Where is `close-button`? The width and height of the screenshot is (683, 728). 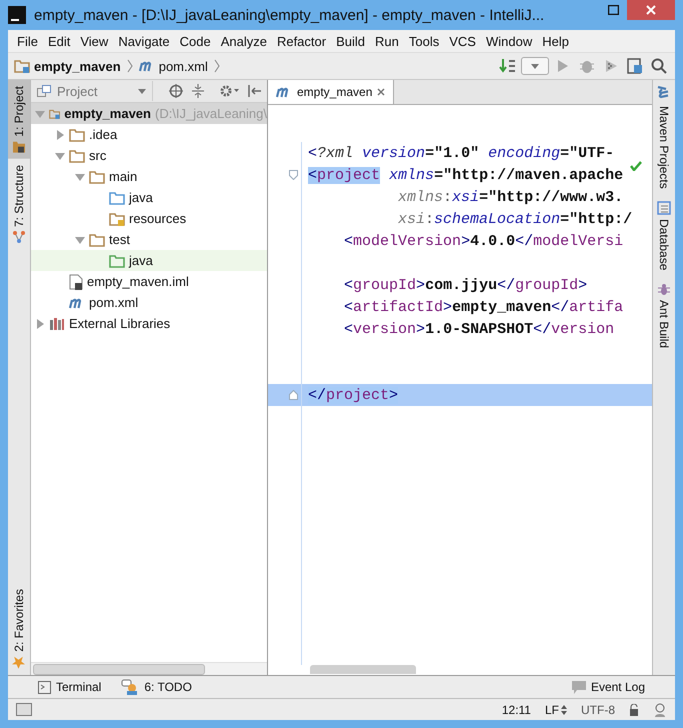 close-button is located at coordinates (651, 10).